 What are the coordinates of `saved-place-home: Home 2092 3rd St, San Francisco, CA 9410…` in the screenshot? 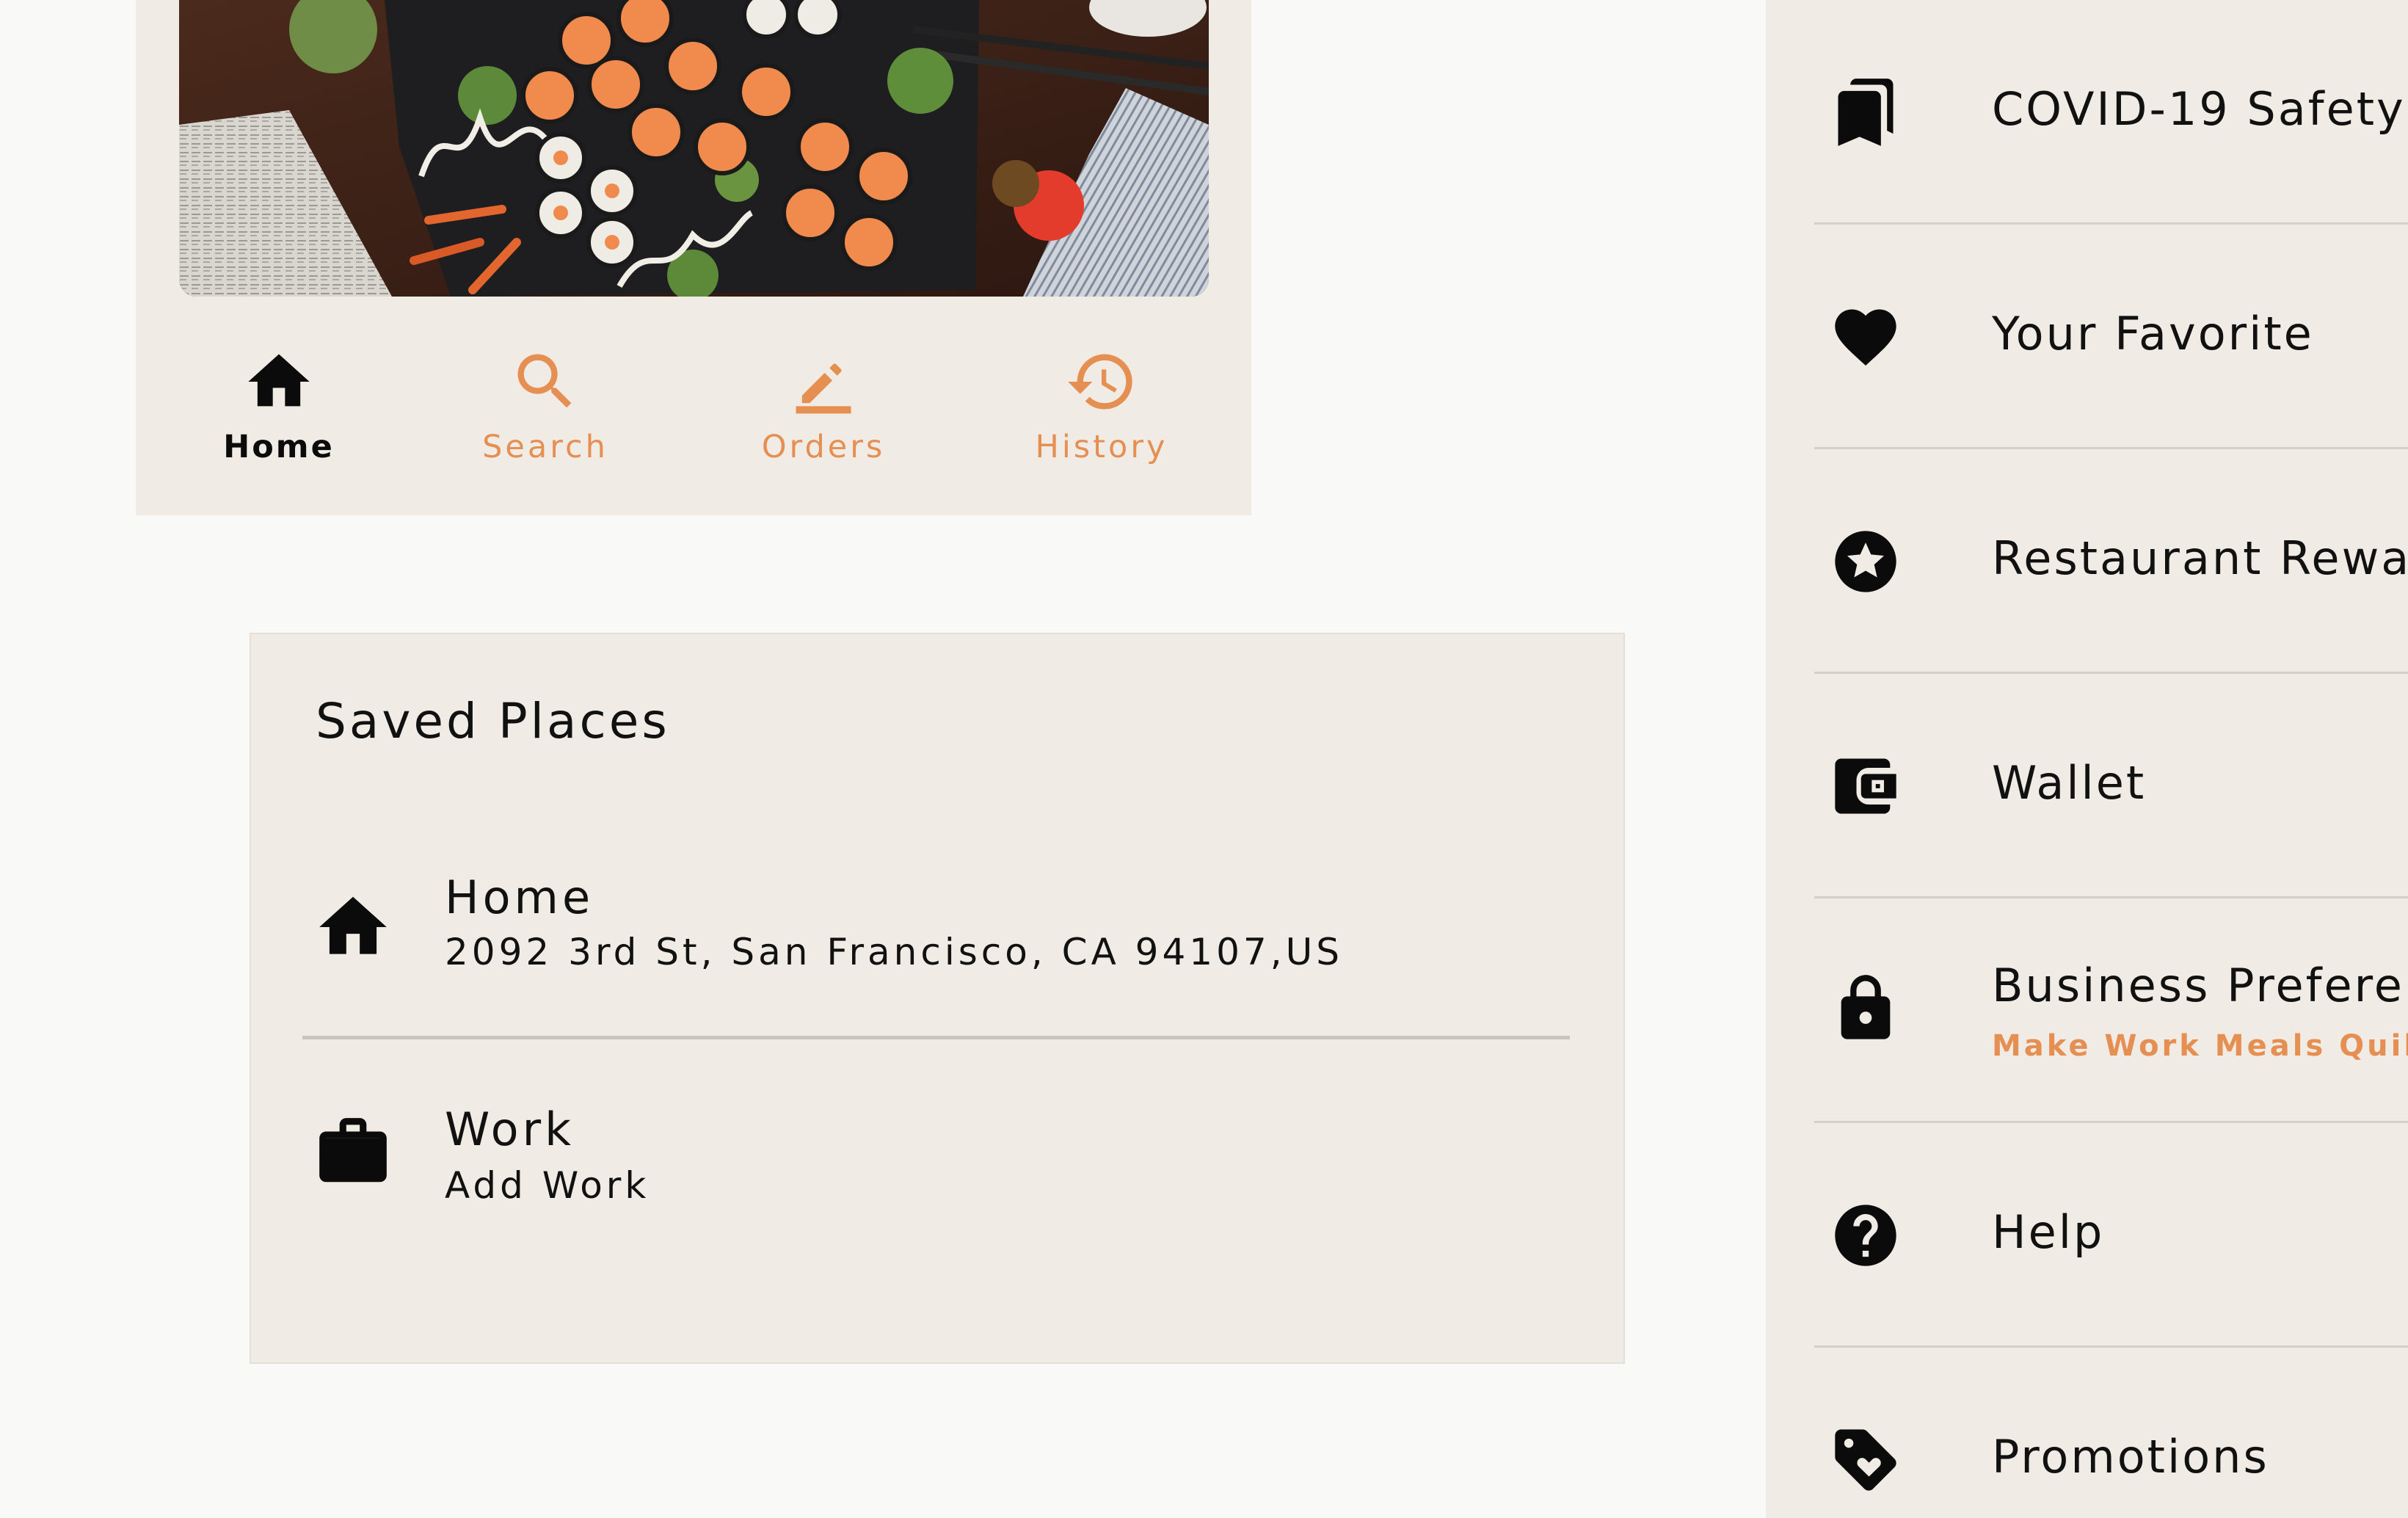 It's located at (937, 954).